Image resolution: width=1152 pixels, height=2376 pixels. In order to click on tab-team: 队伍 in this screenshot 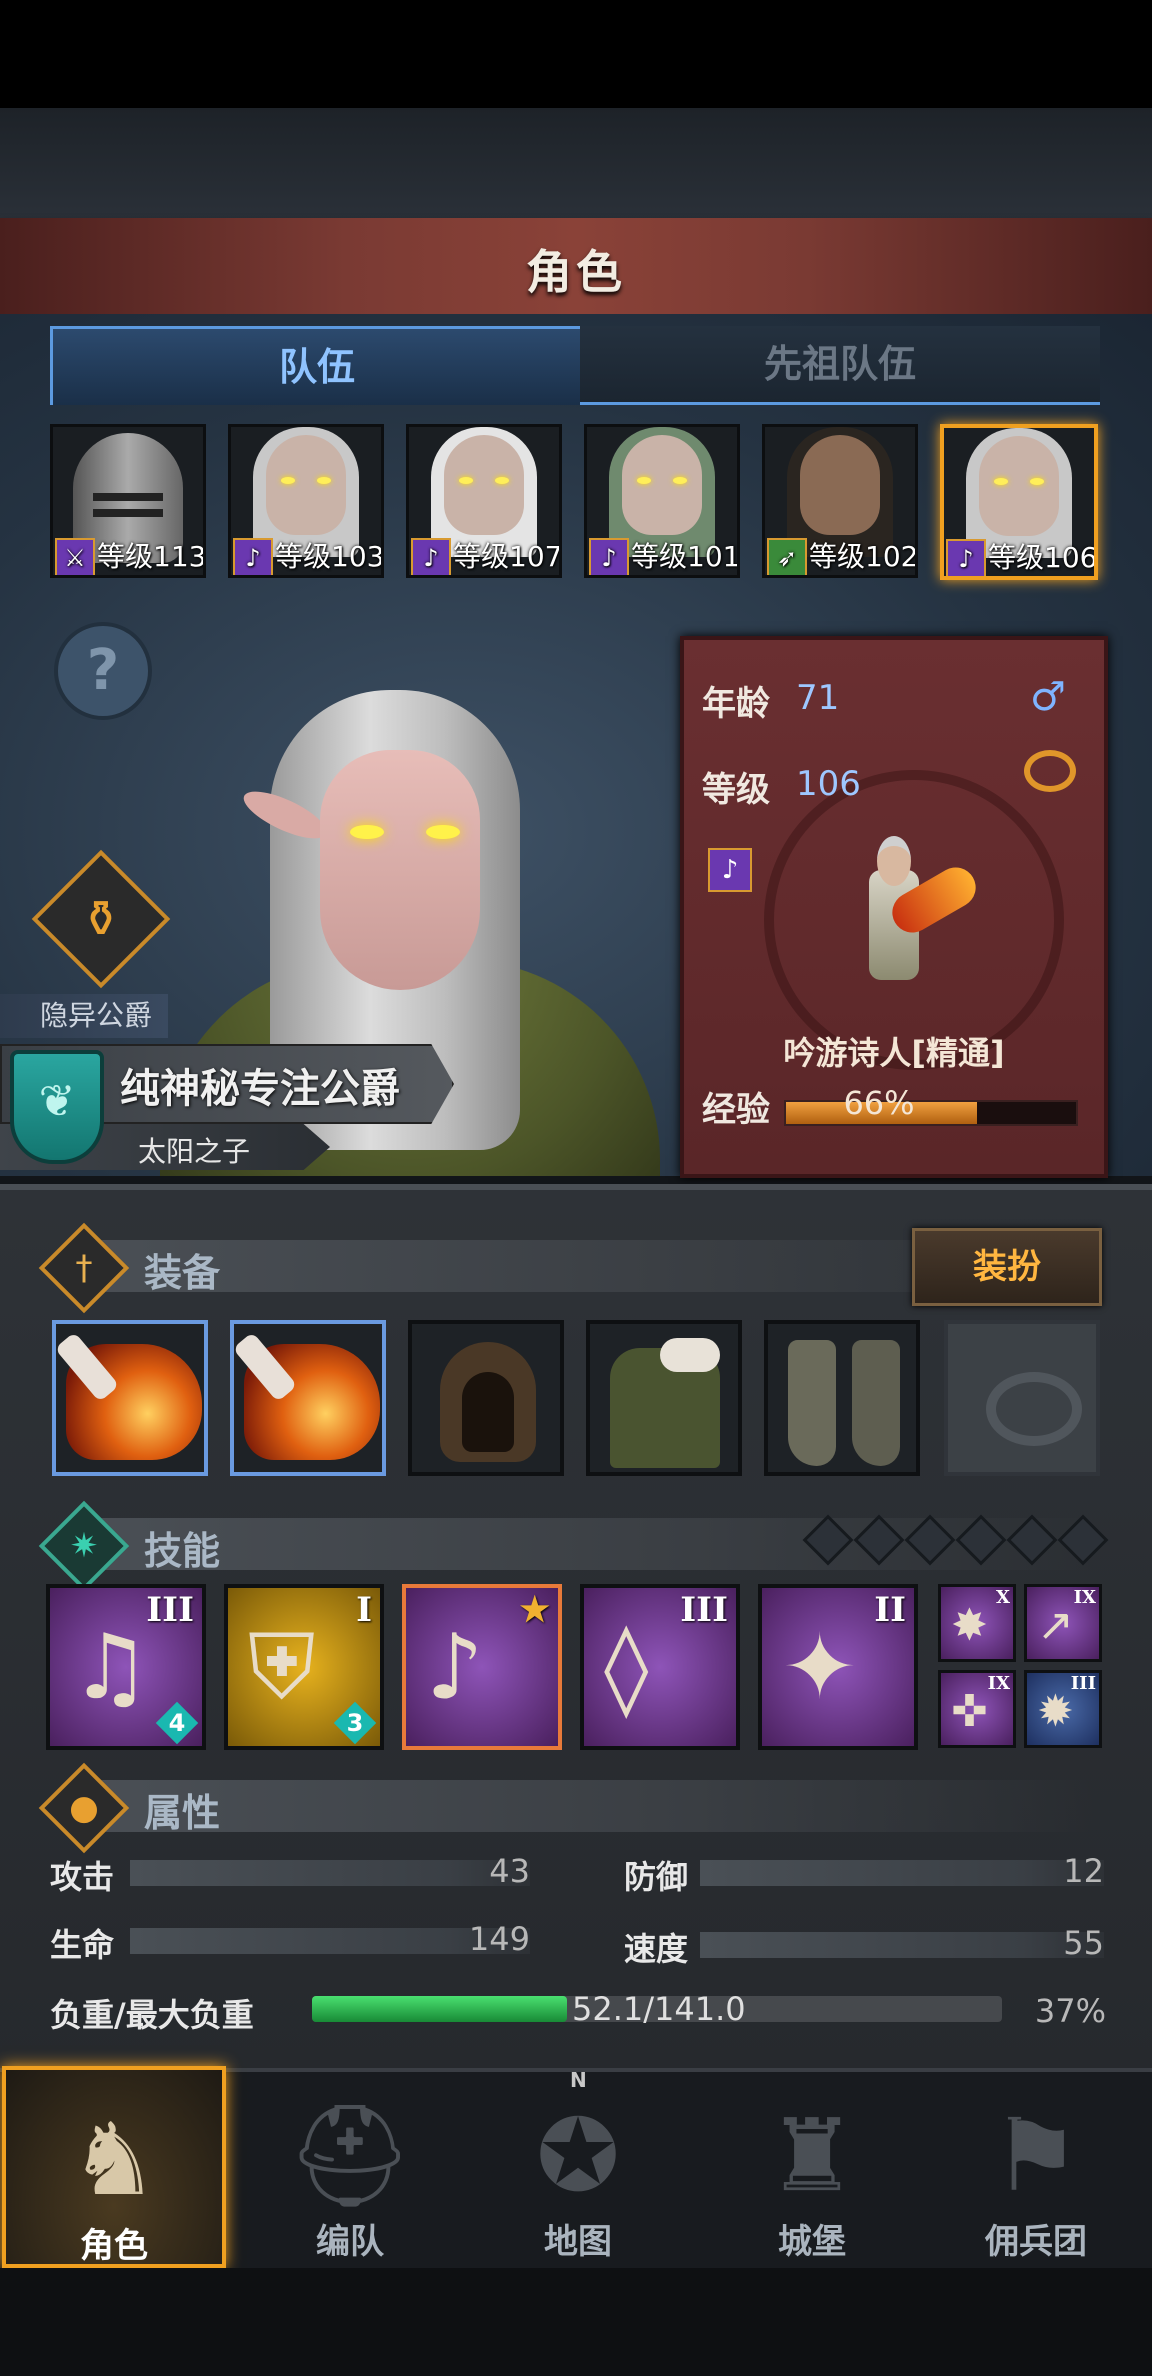, I will do `click(317, 365)`.